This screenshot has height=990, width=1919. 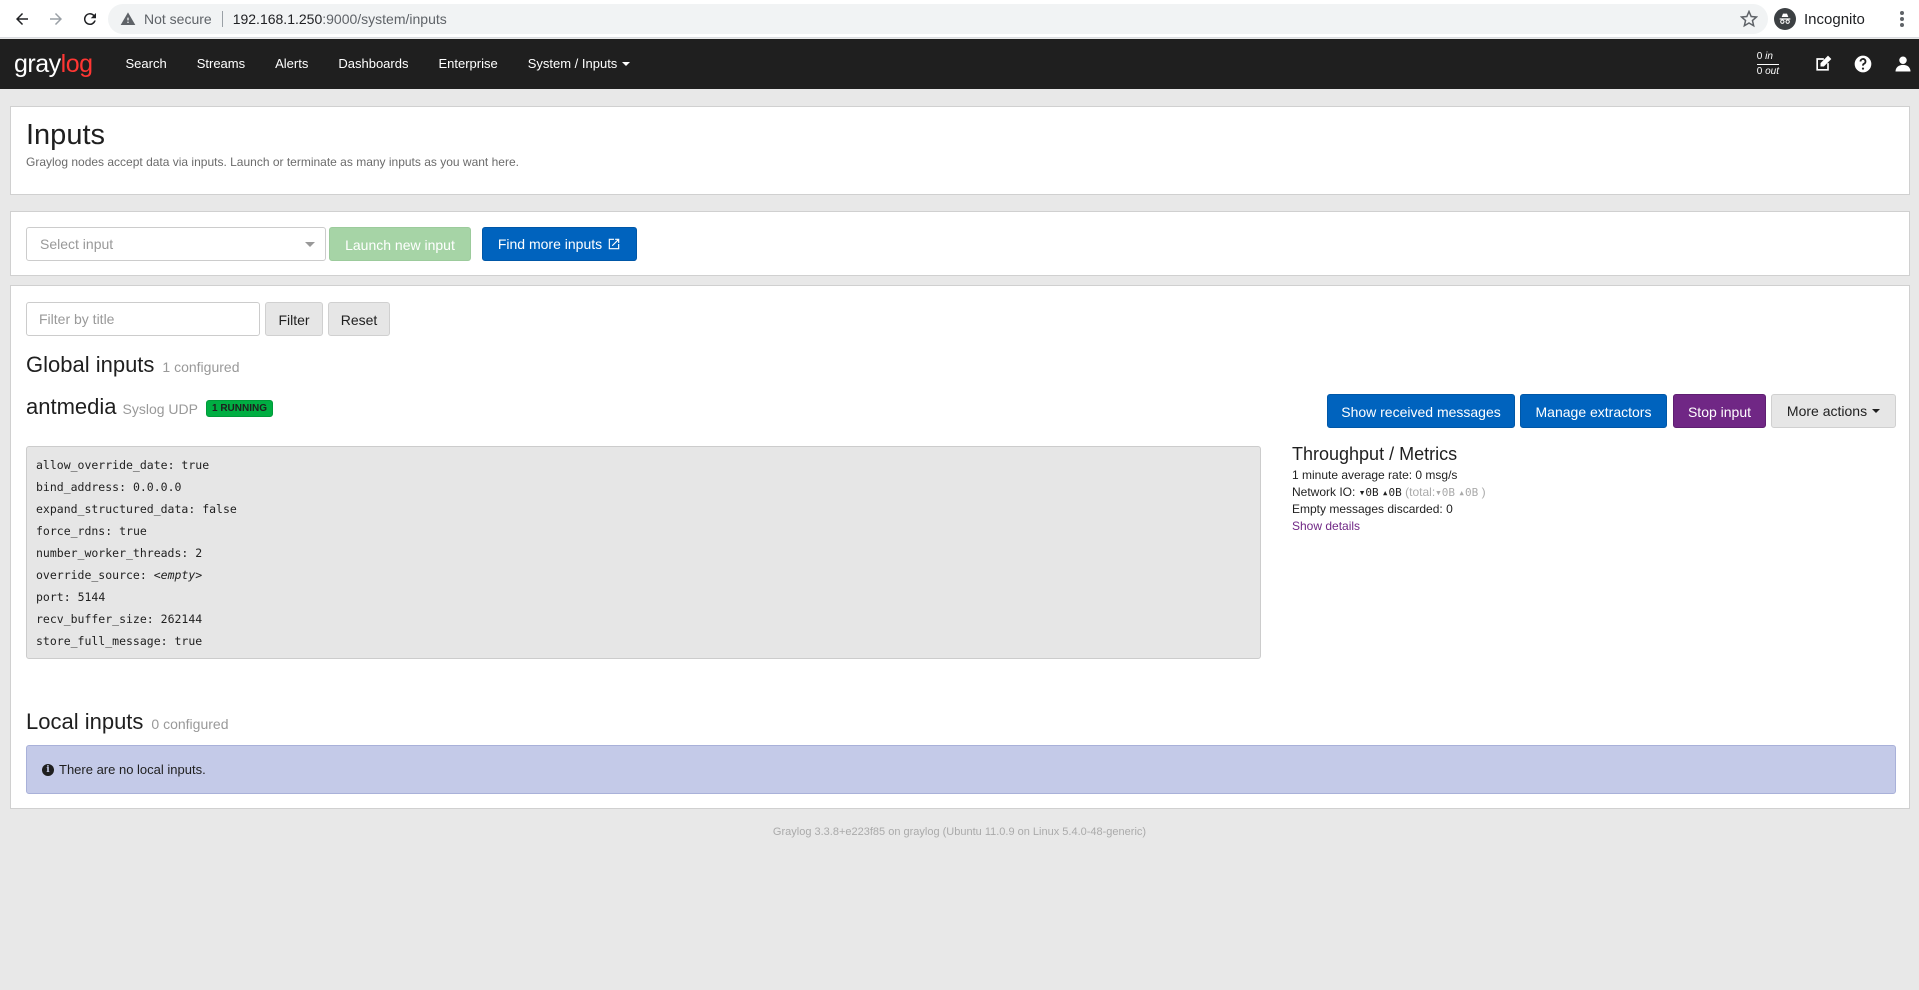 I want to click on total-close: ), so click(x=1483, y=492).